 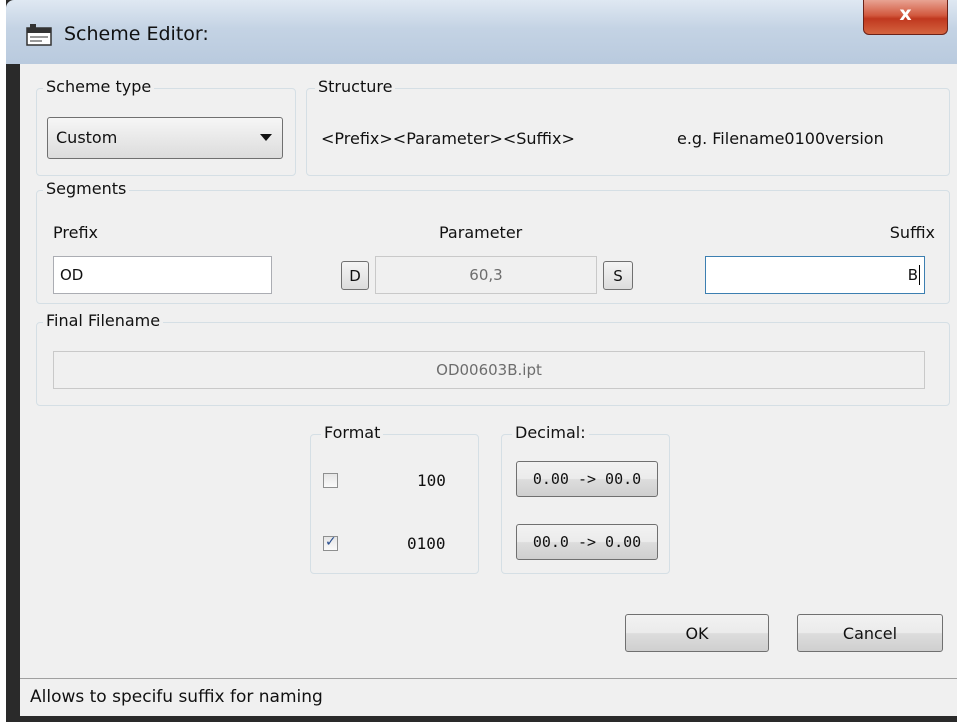 What do you see at coordinates (919, 275) in the screenshot?
I see `text-cursor` at bounding box center [919, 275].